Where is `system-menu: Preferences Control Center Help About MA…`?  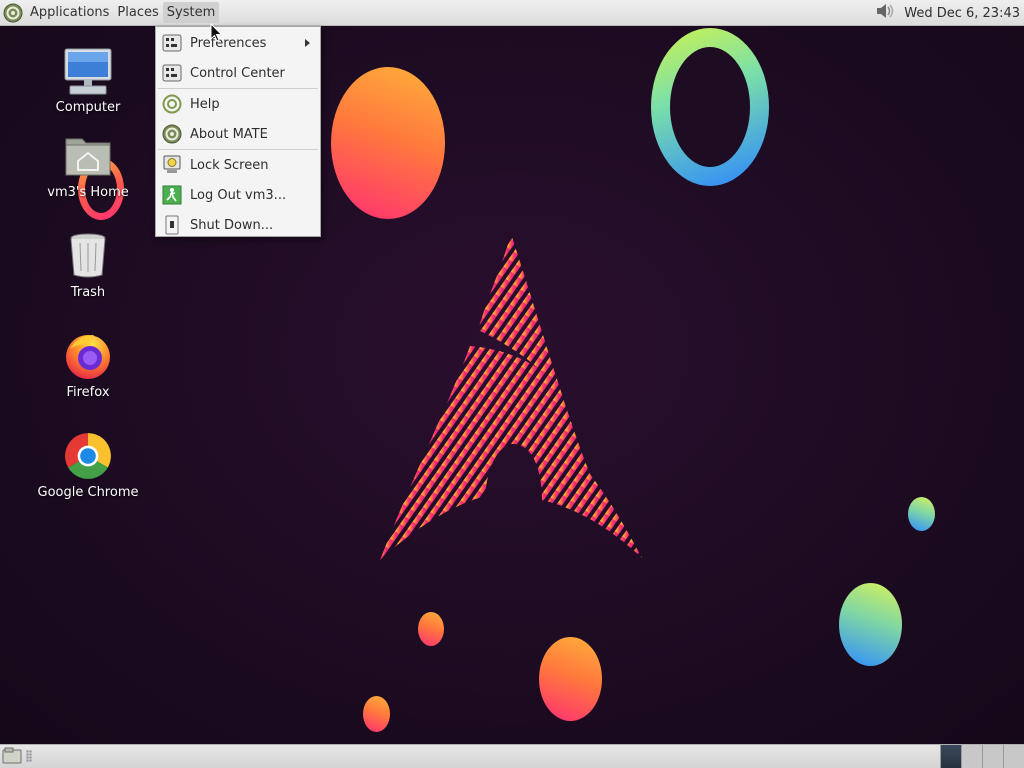
system-menu: Preferences Control Center Help About MA… is located at coordinates (238, 131).